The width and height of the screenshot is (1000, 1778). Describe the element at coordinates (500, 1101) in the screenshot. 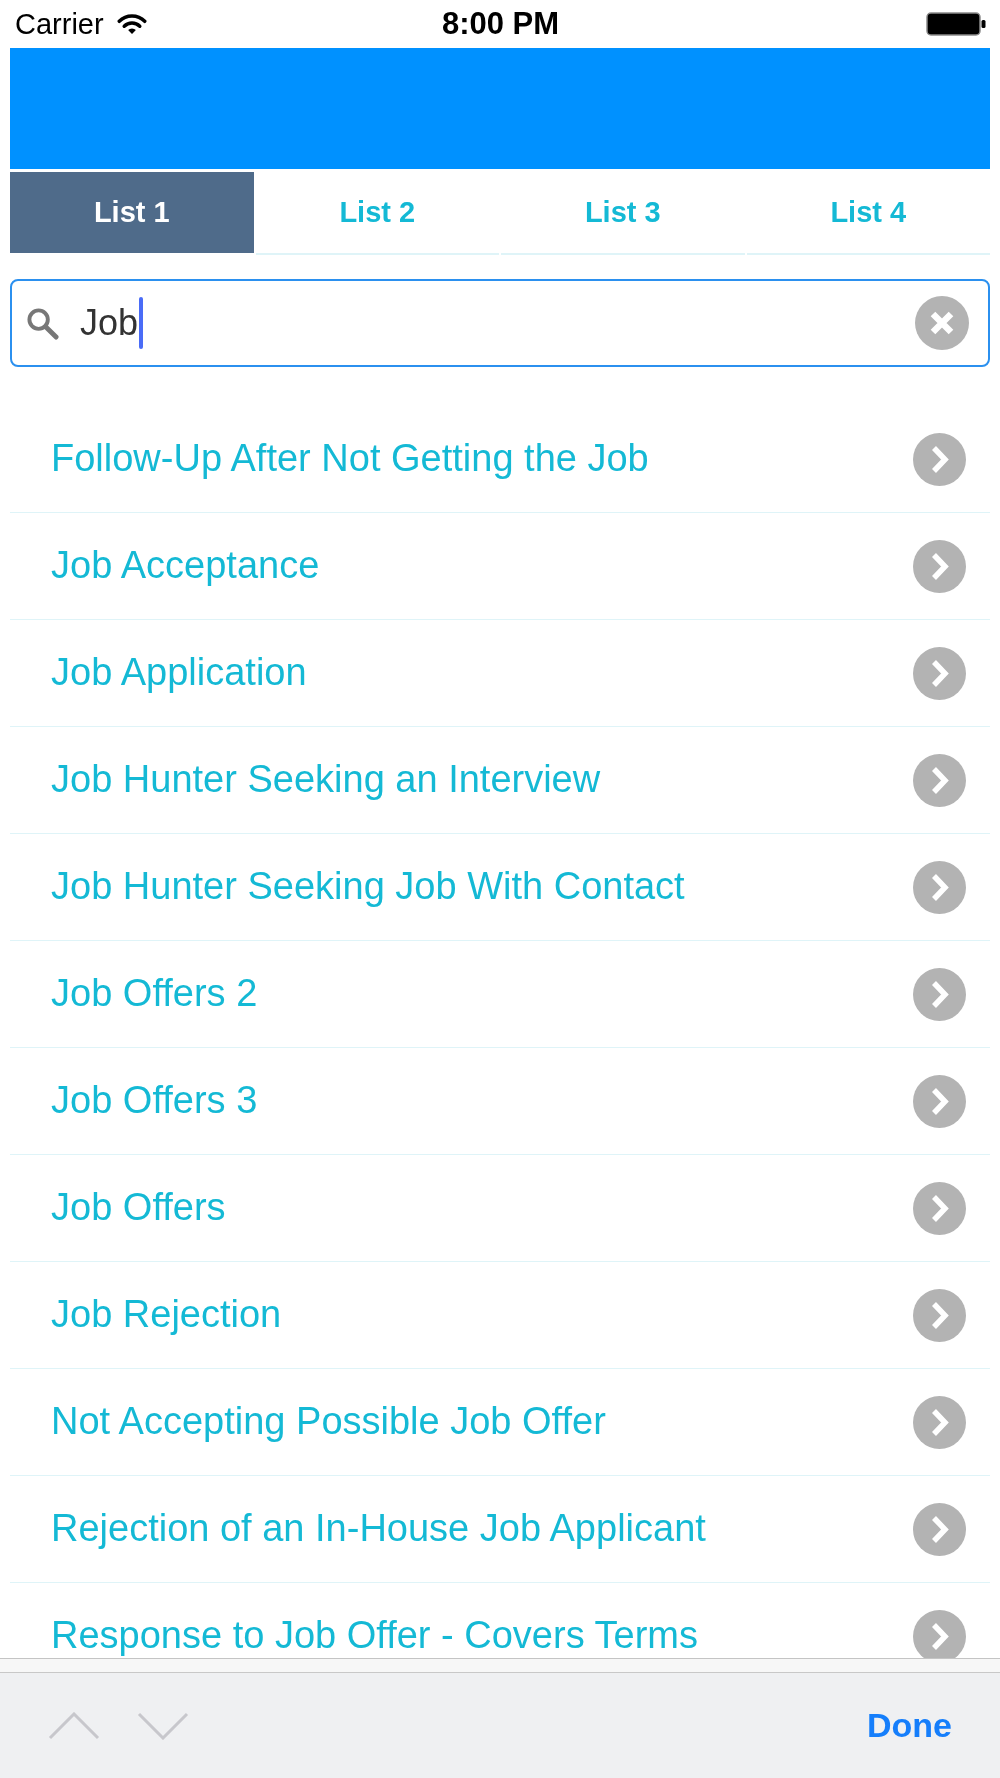

I see `list-item: Job Offers 3` at that location.